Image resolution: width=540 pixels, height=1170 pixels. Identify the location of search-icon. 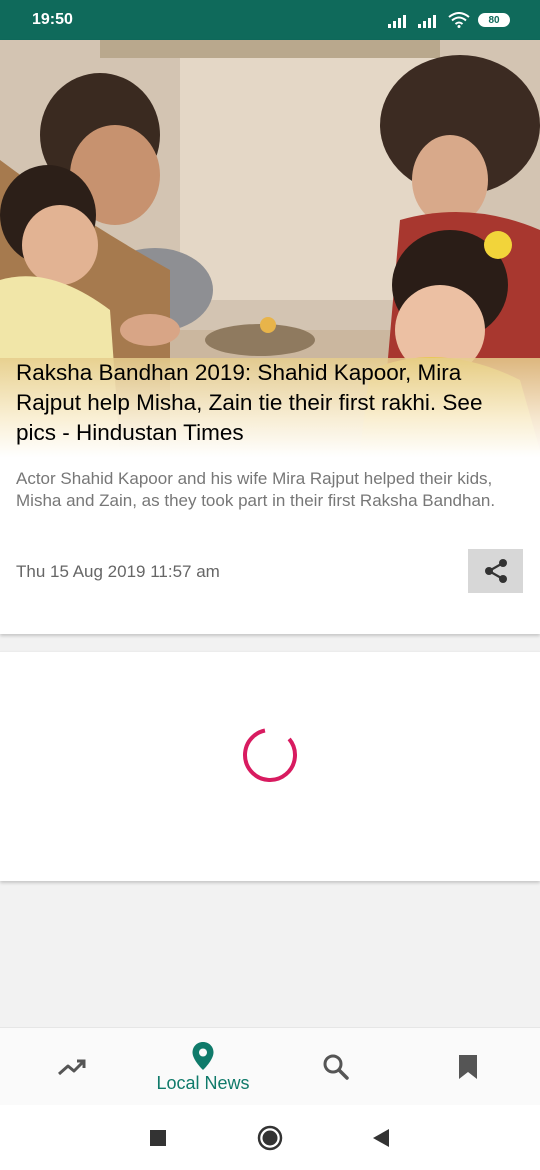
(336, 1067).